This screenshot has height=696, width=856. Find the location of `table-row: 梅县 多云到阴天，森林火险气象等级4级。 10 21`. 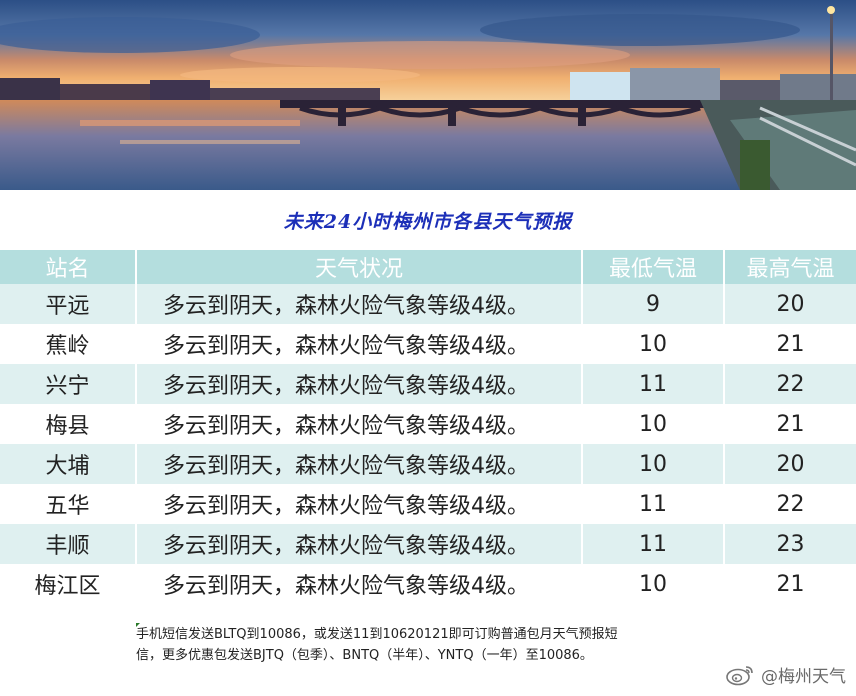

table-row: 梅县 多云到阴天，森林火险气象等级4级。 10 21 is located at coordinates (428, 424).